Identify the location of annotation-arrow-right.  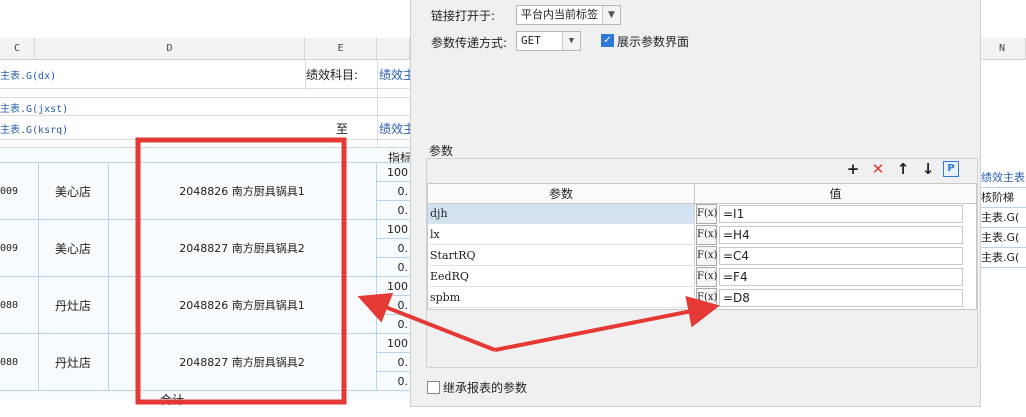
(607, 323).